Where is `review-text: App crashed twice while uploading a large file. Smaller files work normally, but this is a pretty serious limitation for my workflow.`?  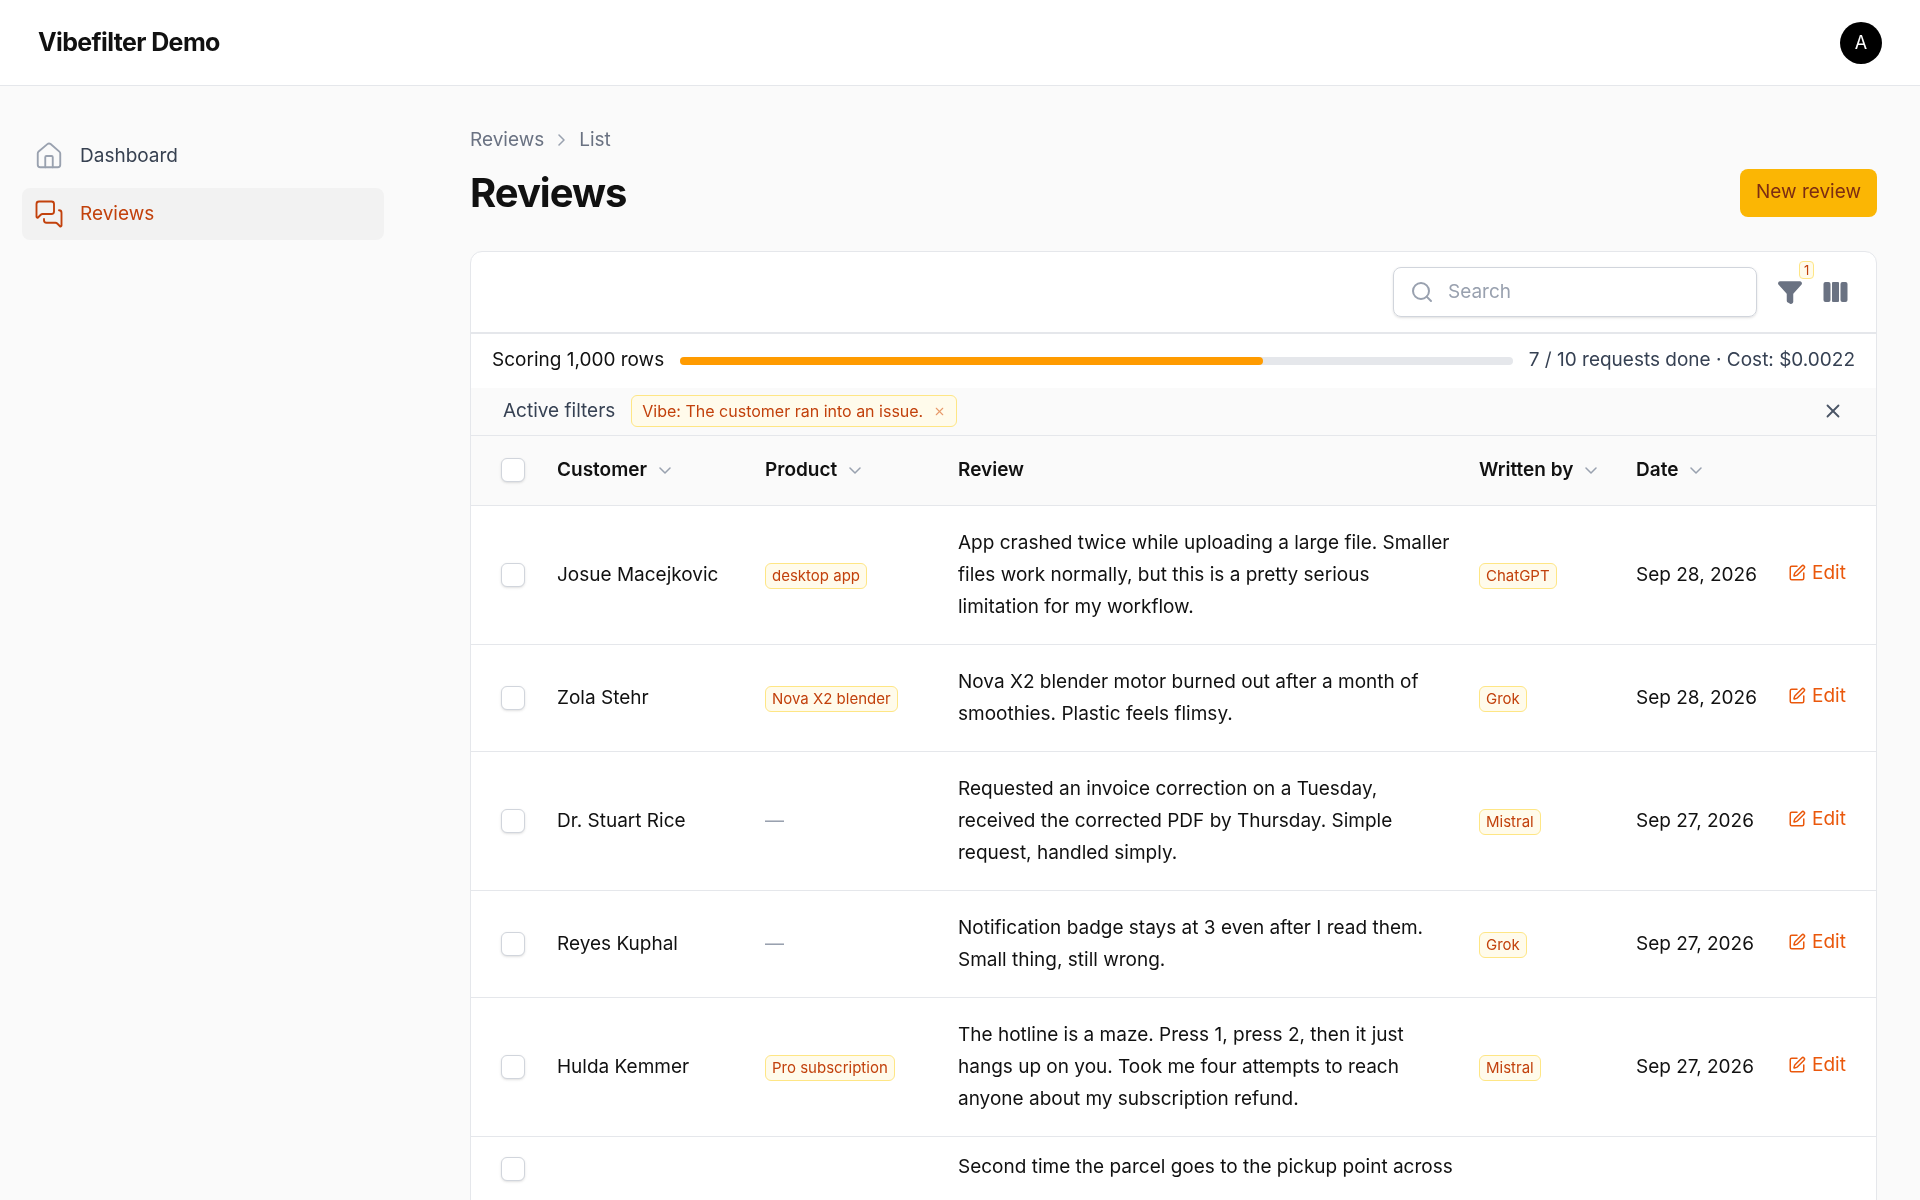 review-text: App crashed twice while uploading a large file. Smaller files work normally, but this is a pretty serious limitation for my workflow. is located at coordinates (1204, 574).